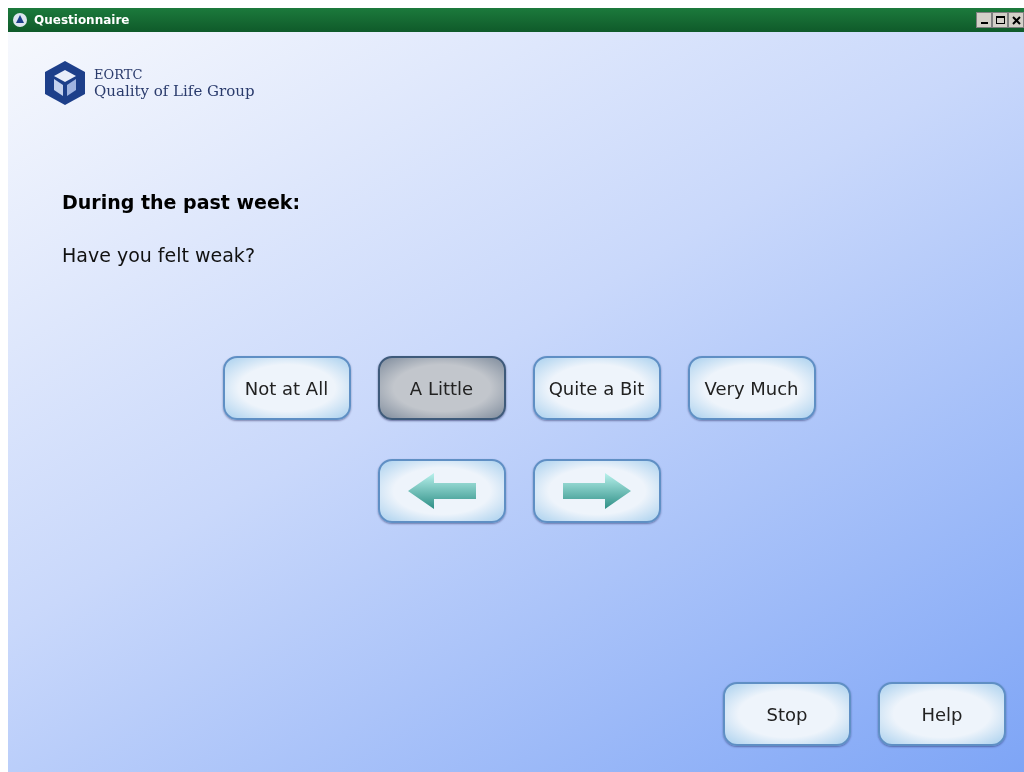 The image size is (1024, 772). I want to click on left-arrow-icon, so click(441, 491).